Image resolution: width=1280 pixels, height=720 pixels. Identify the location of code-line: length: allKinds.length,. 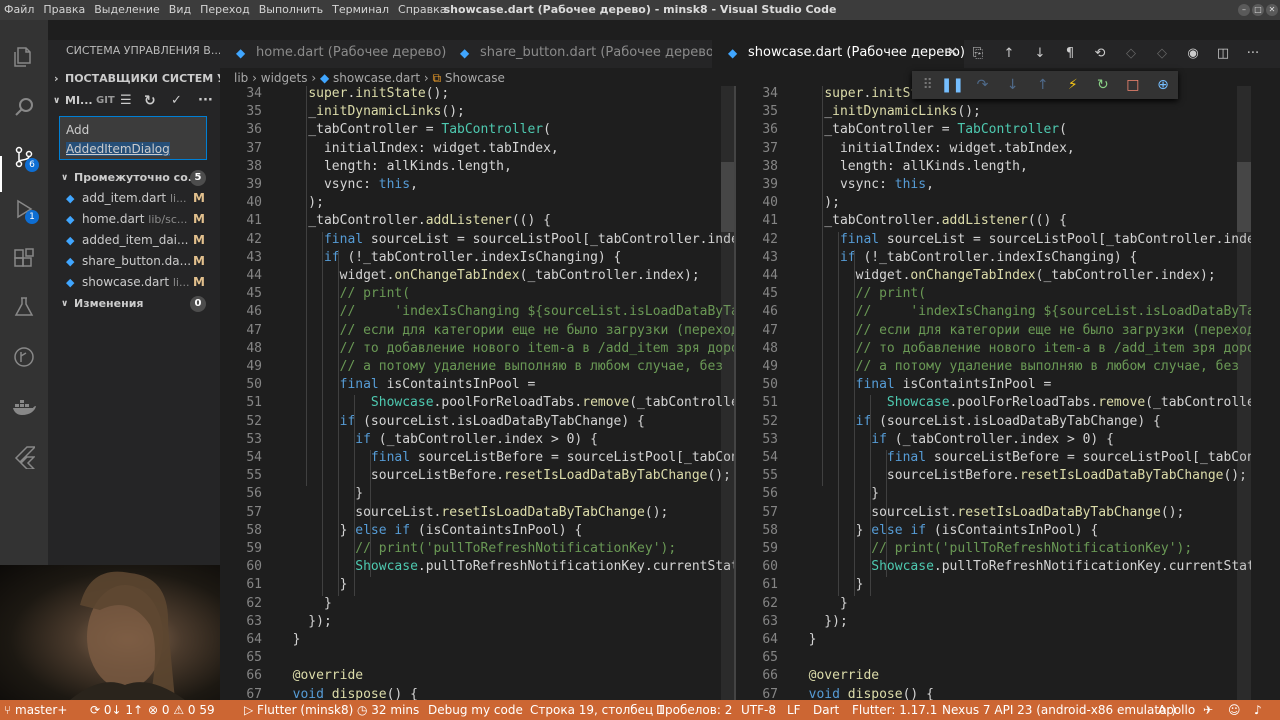
(910, 166).